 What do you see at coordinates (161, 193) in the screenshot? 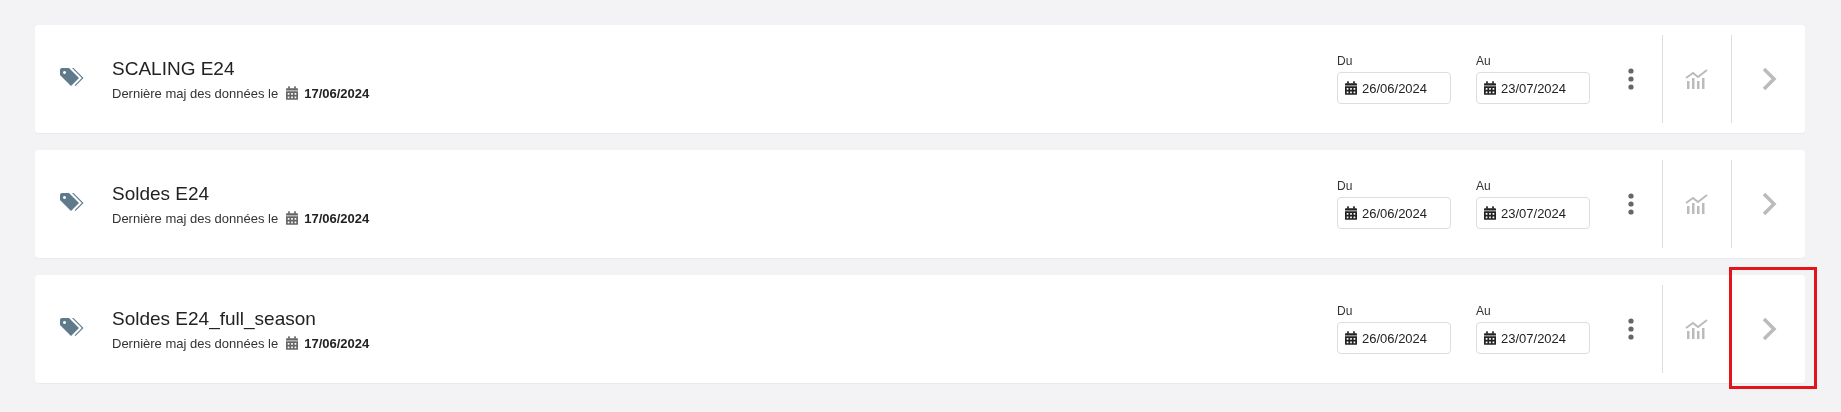
I see `campaign-title: Soldes E24` at bounding box center [161, 193].